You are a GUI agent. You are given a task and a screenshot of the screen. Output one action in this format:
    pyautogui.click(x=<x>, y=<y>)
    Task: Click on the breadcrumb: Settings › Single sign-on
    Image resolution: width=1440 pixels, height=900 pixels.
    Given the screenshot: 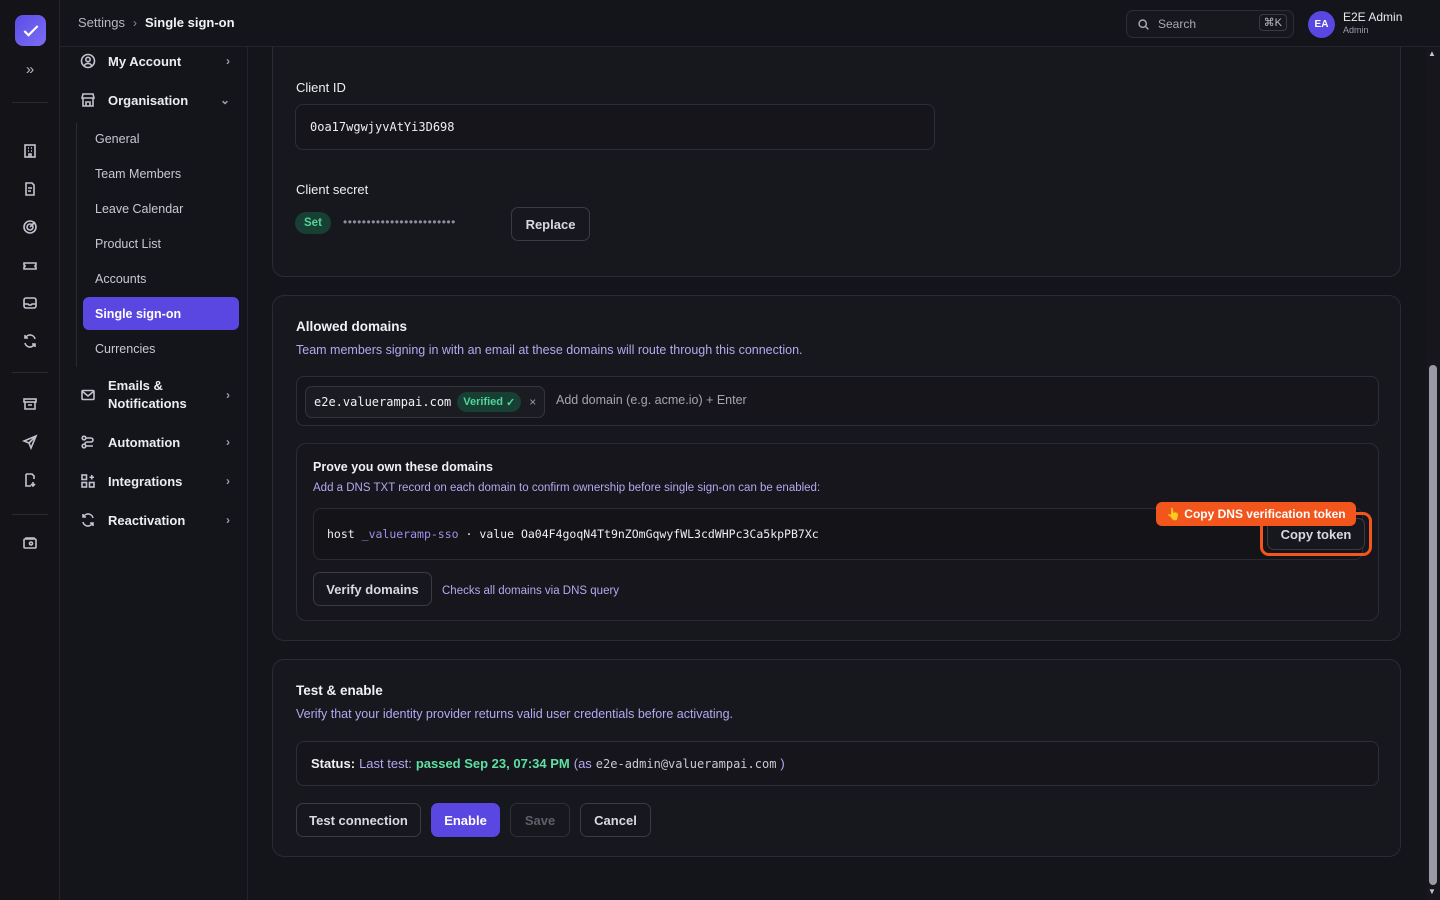 What is the action you would take?
    pyautogui.click(x=156, y=22)
    